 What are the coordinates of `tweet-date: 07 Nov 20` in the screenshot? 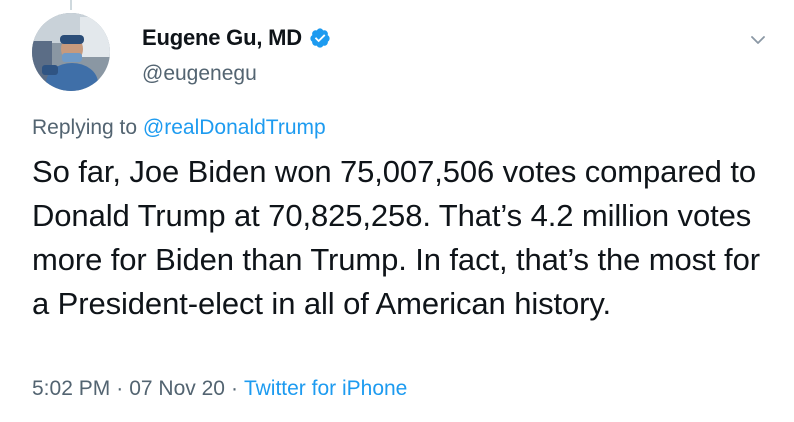 It's located at (177, 388).